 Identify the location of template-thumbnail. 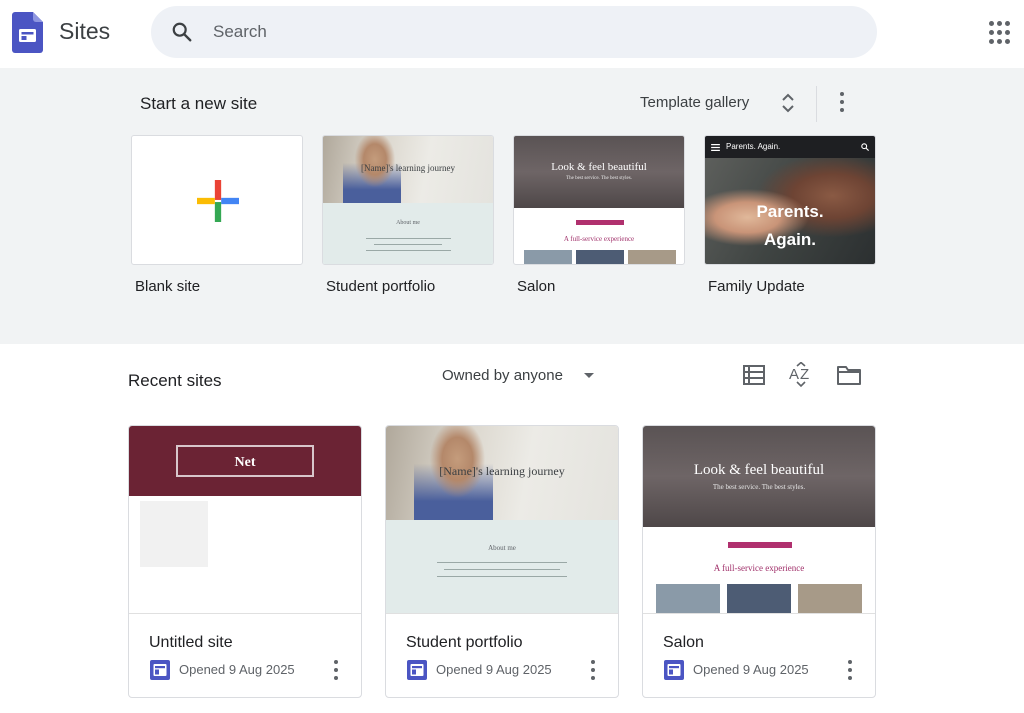
(217, 200).